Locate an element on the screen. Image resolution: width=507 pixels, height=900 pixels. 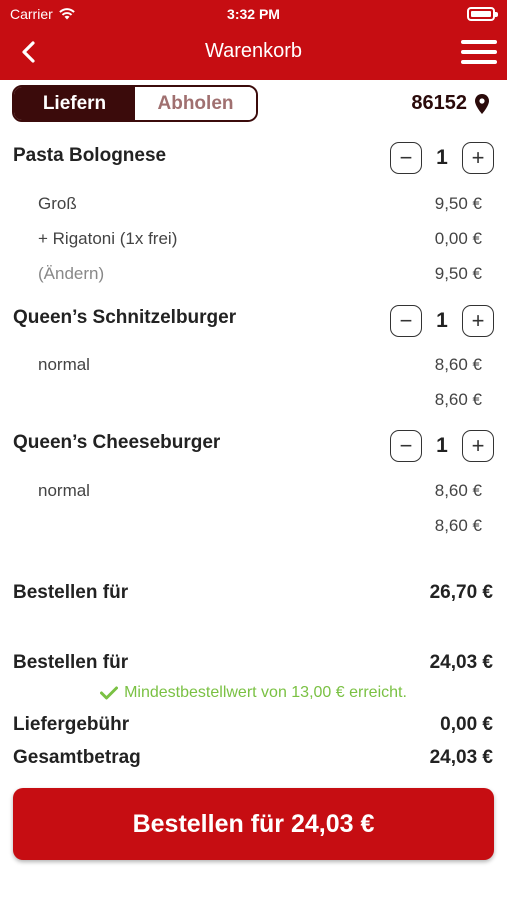
zip-code: 86152 is located at coordinates (439, 103).